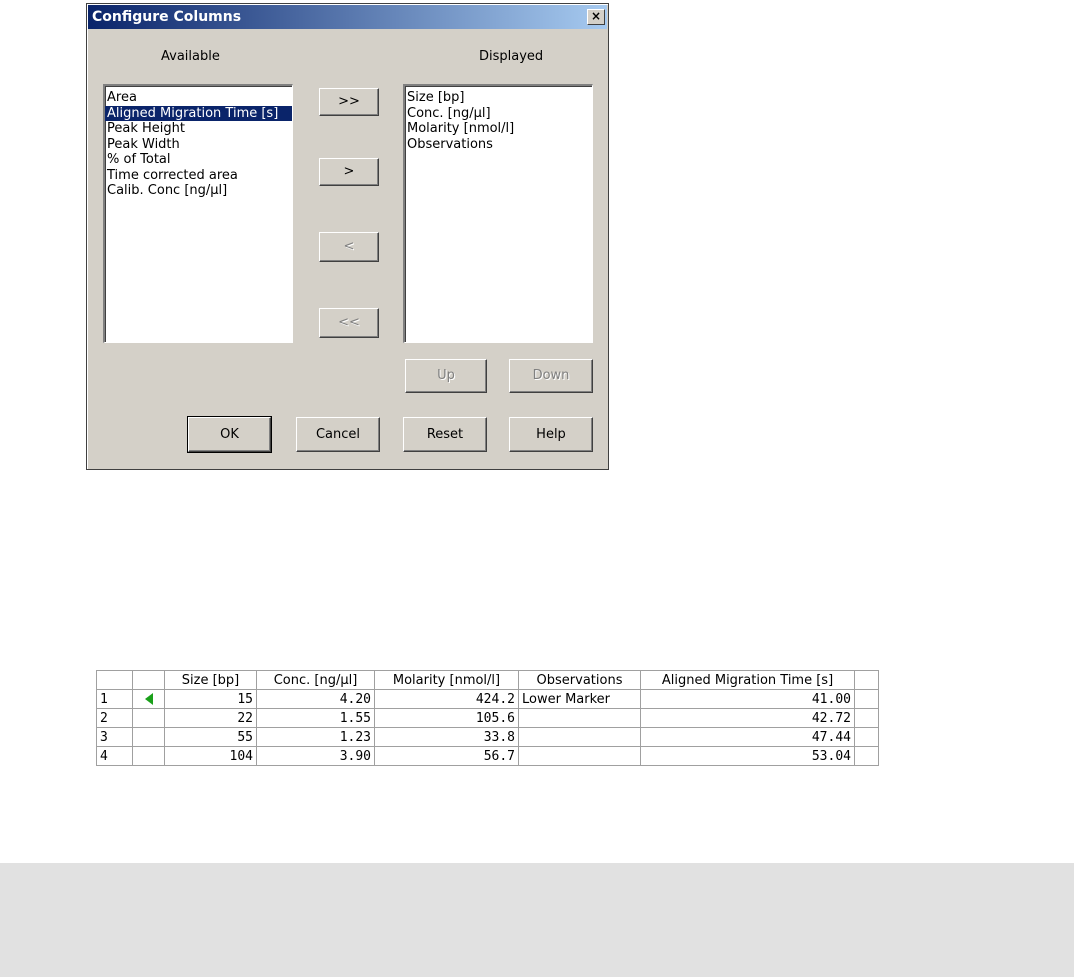  I want to click on aligned-migration-time-cell: 53.04, so click(747, 756).